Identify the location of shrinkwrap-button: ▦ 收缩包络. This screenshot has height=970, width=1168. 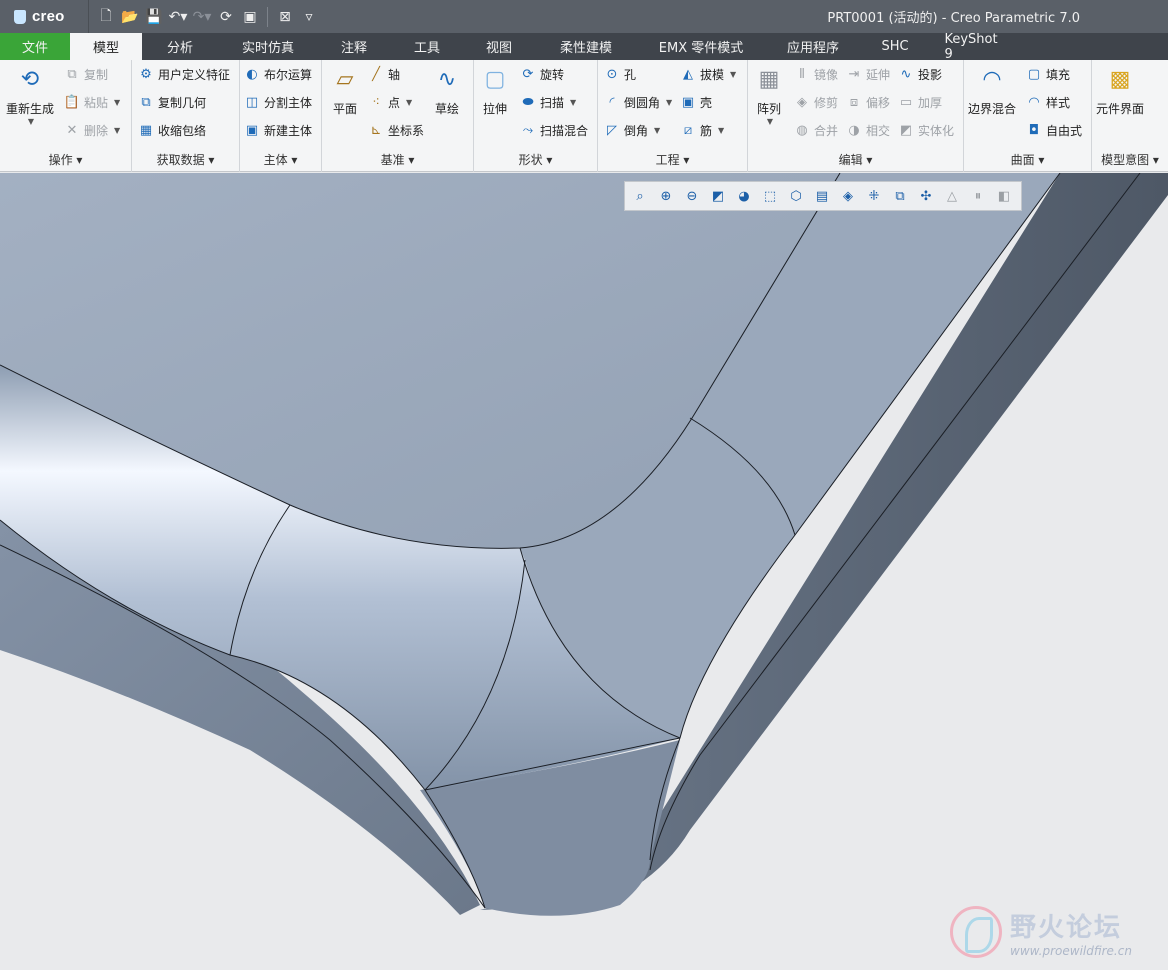
(172, 130).